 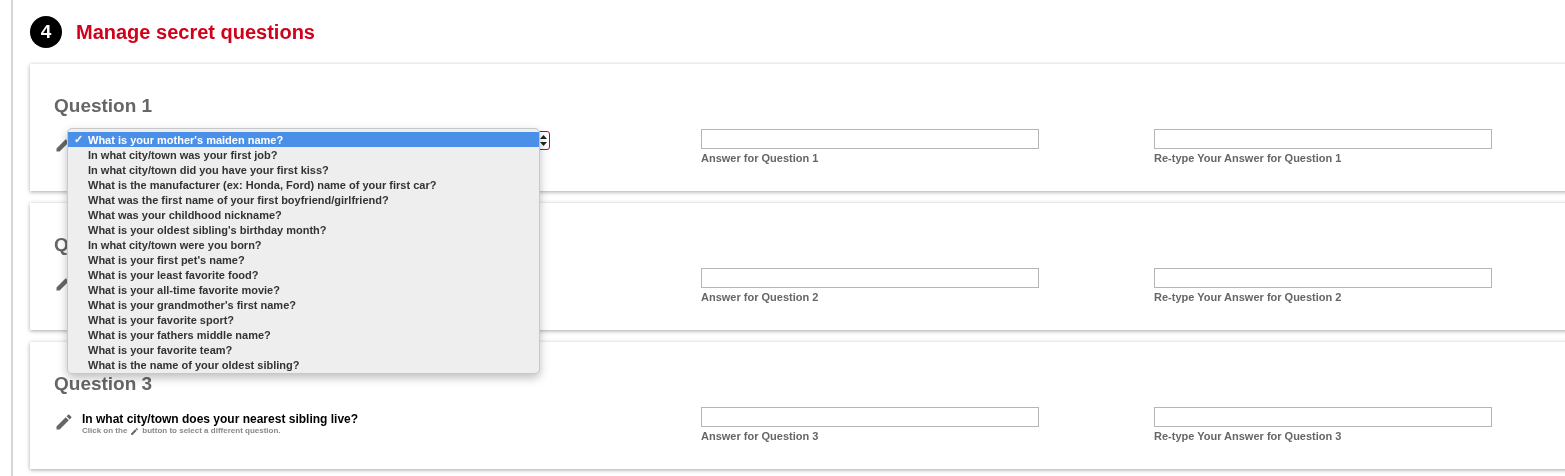 What do you see at coordinates (303, 334) in the screenshot?
I see `dropdown-option: What is your fathers middle name?` at bounding box center [303, 334].